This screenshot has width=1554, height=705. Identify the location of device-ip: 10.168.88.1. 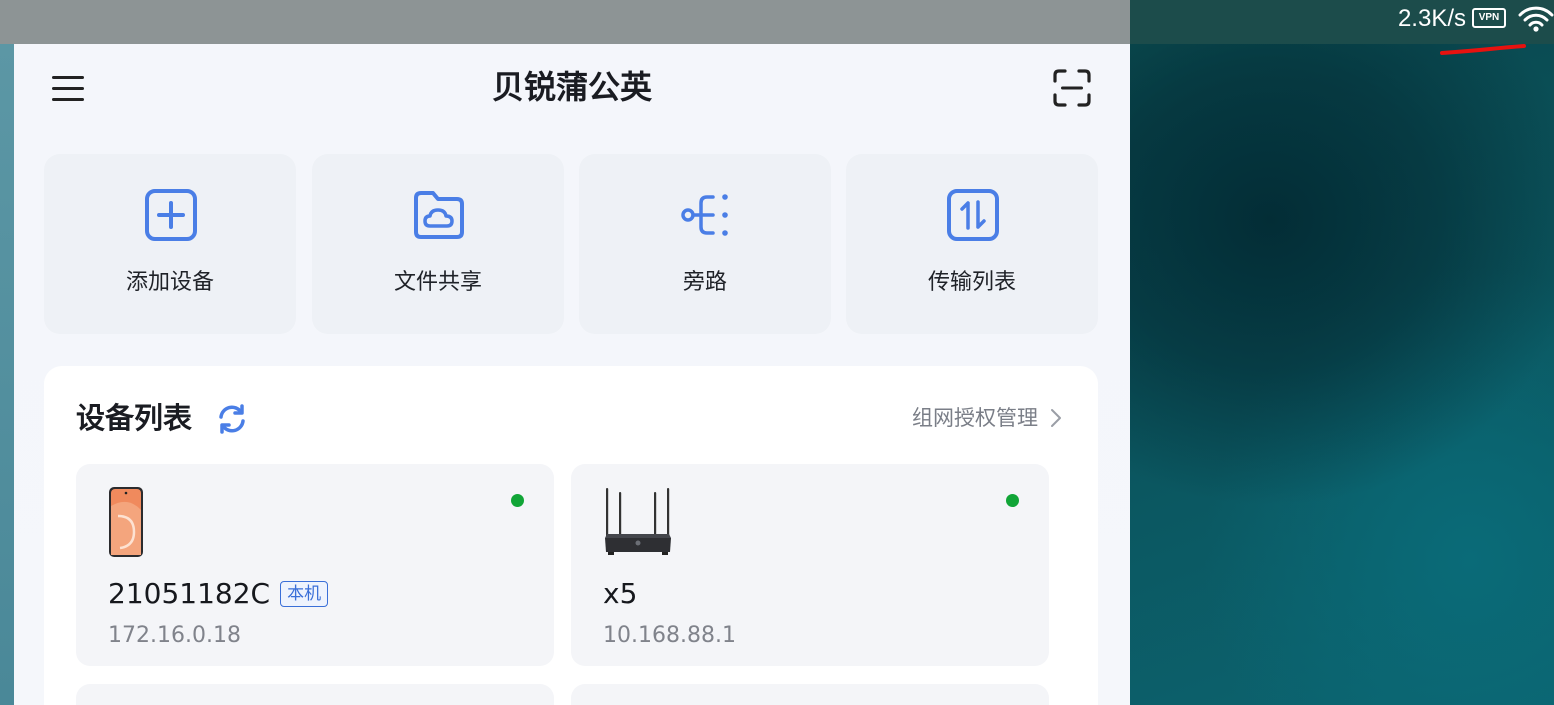
(669, 635).